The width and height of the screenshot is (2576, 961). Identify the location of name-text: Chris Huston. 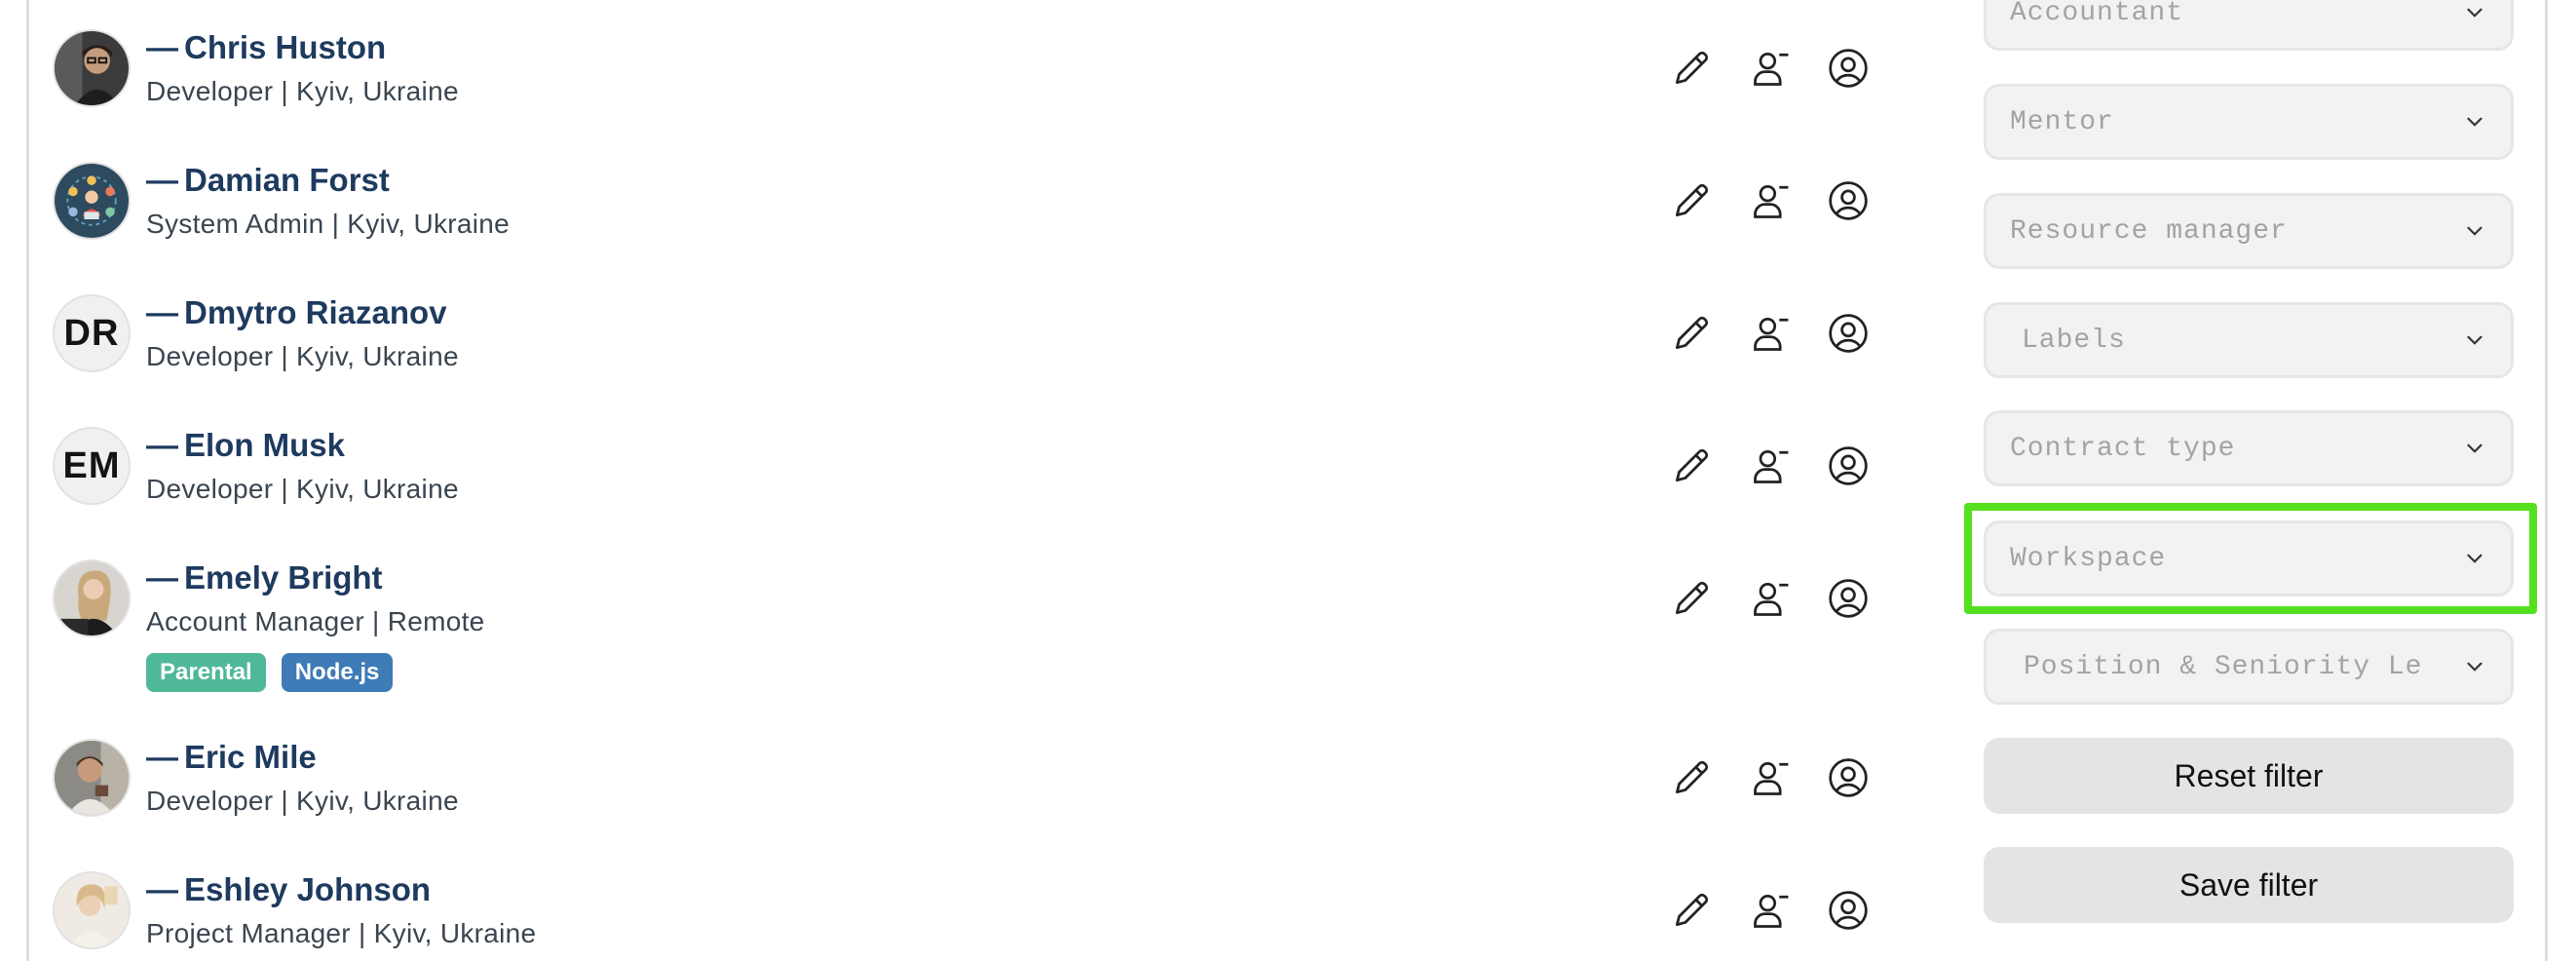
(285, 47).